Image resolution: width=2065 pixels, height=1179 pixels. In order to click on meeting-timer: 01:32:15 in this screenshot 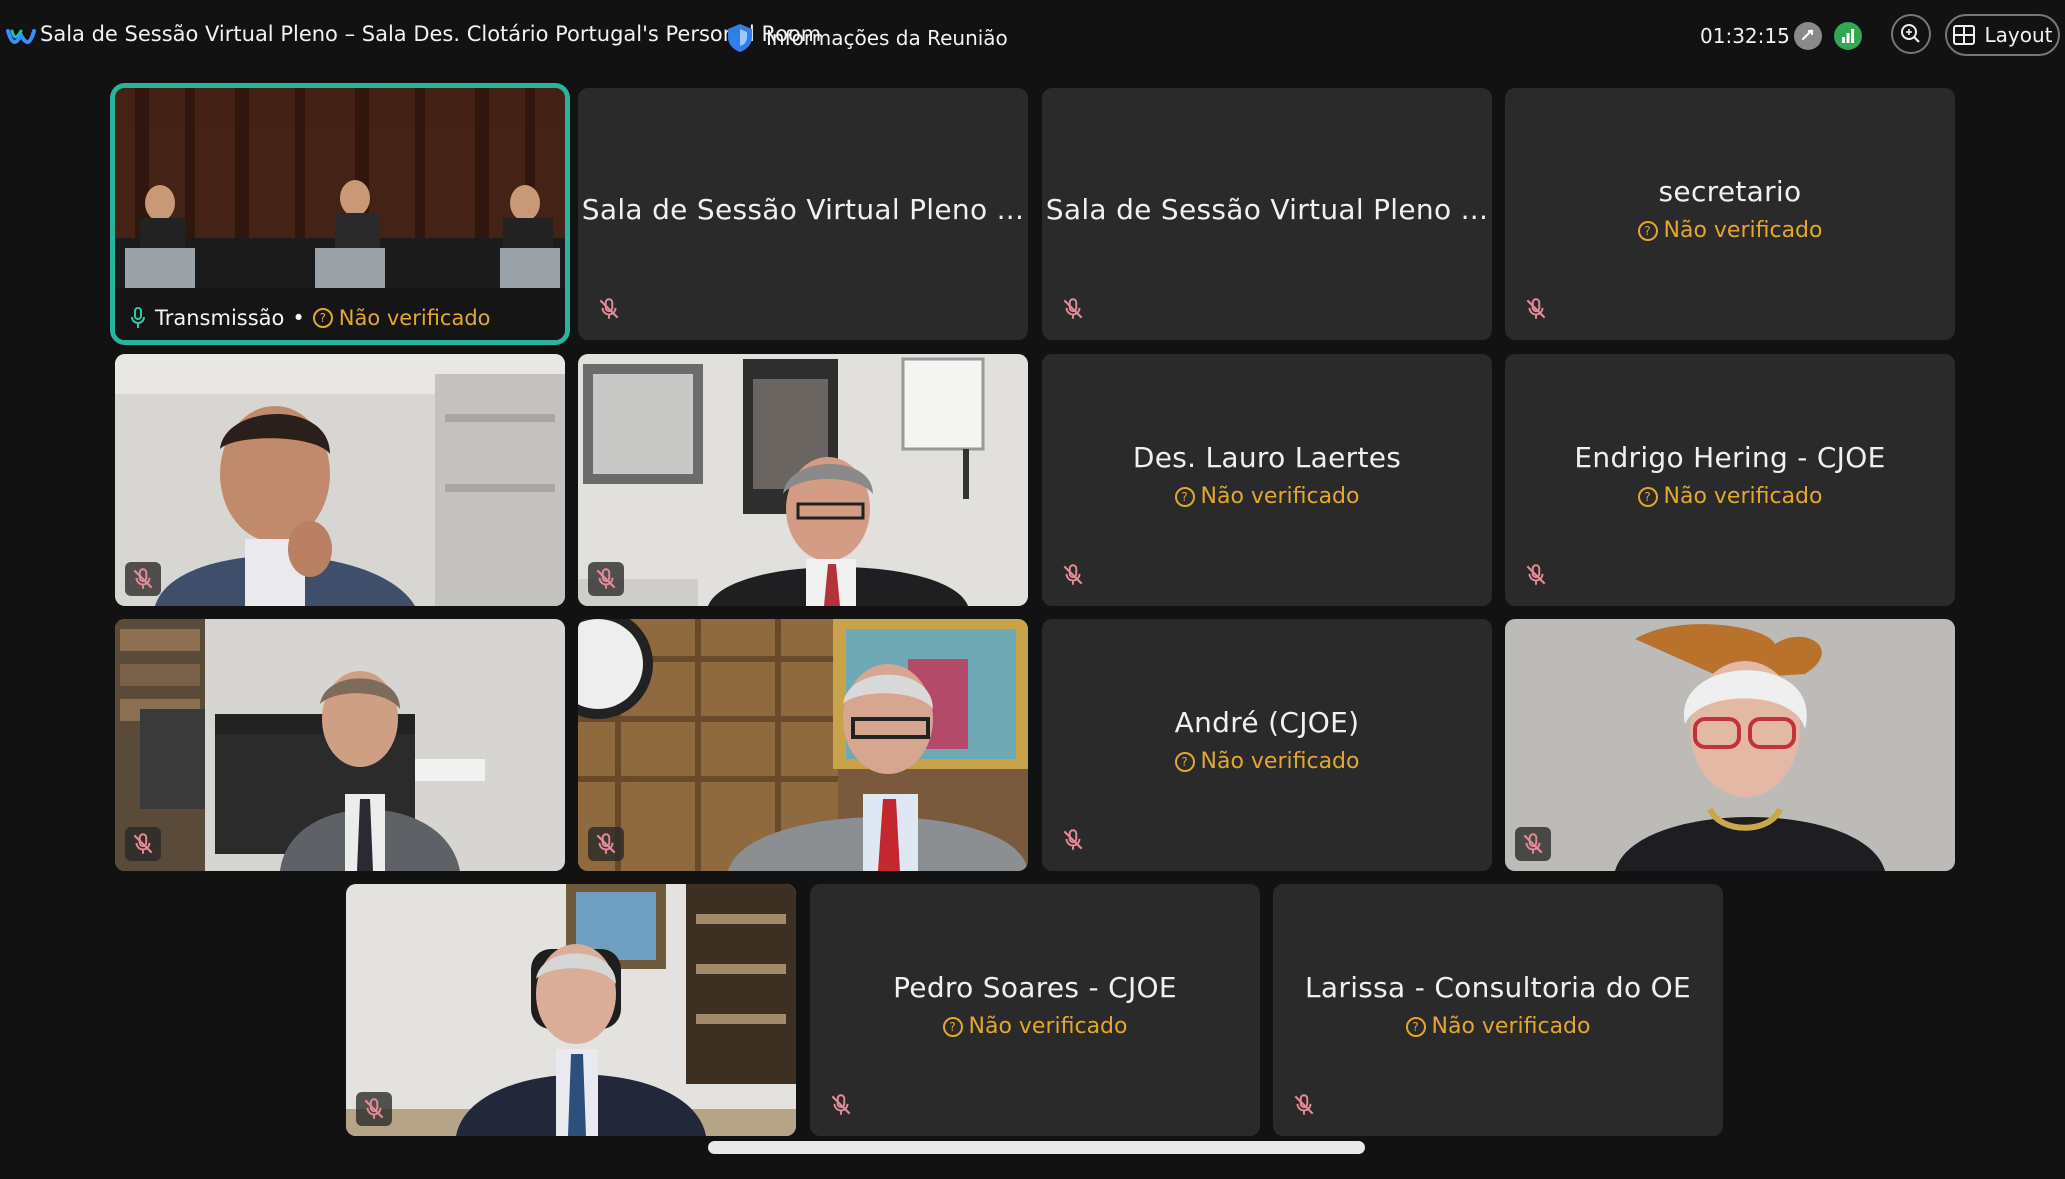, I will do `click(1745, 36)`.